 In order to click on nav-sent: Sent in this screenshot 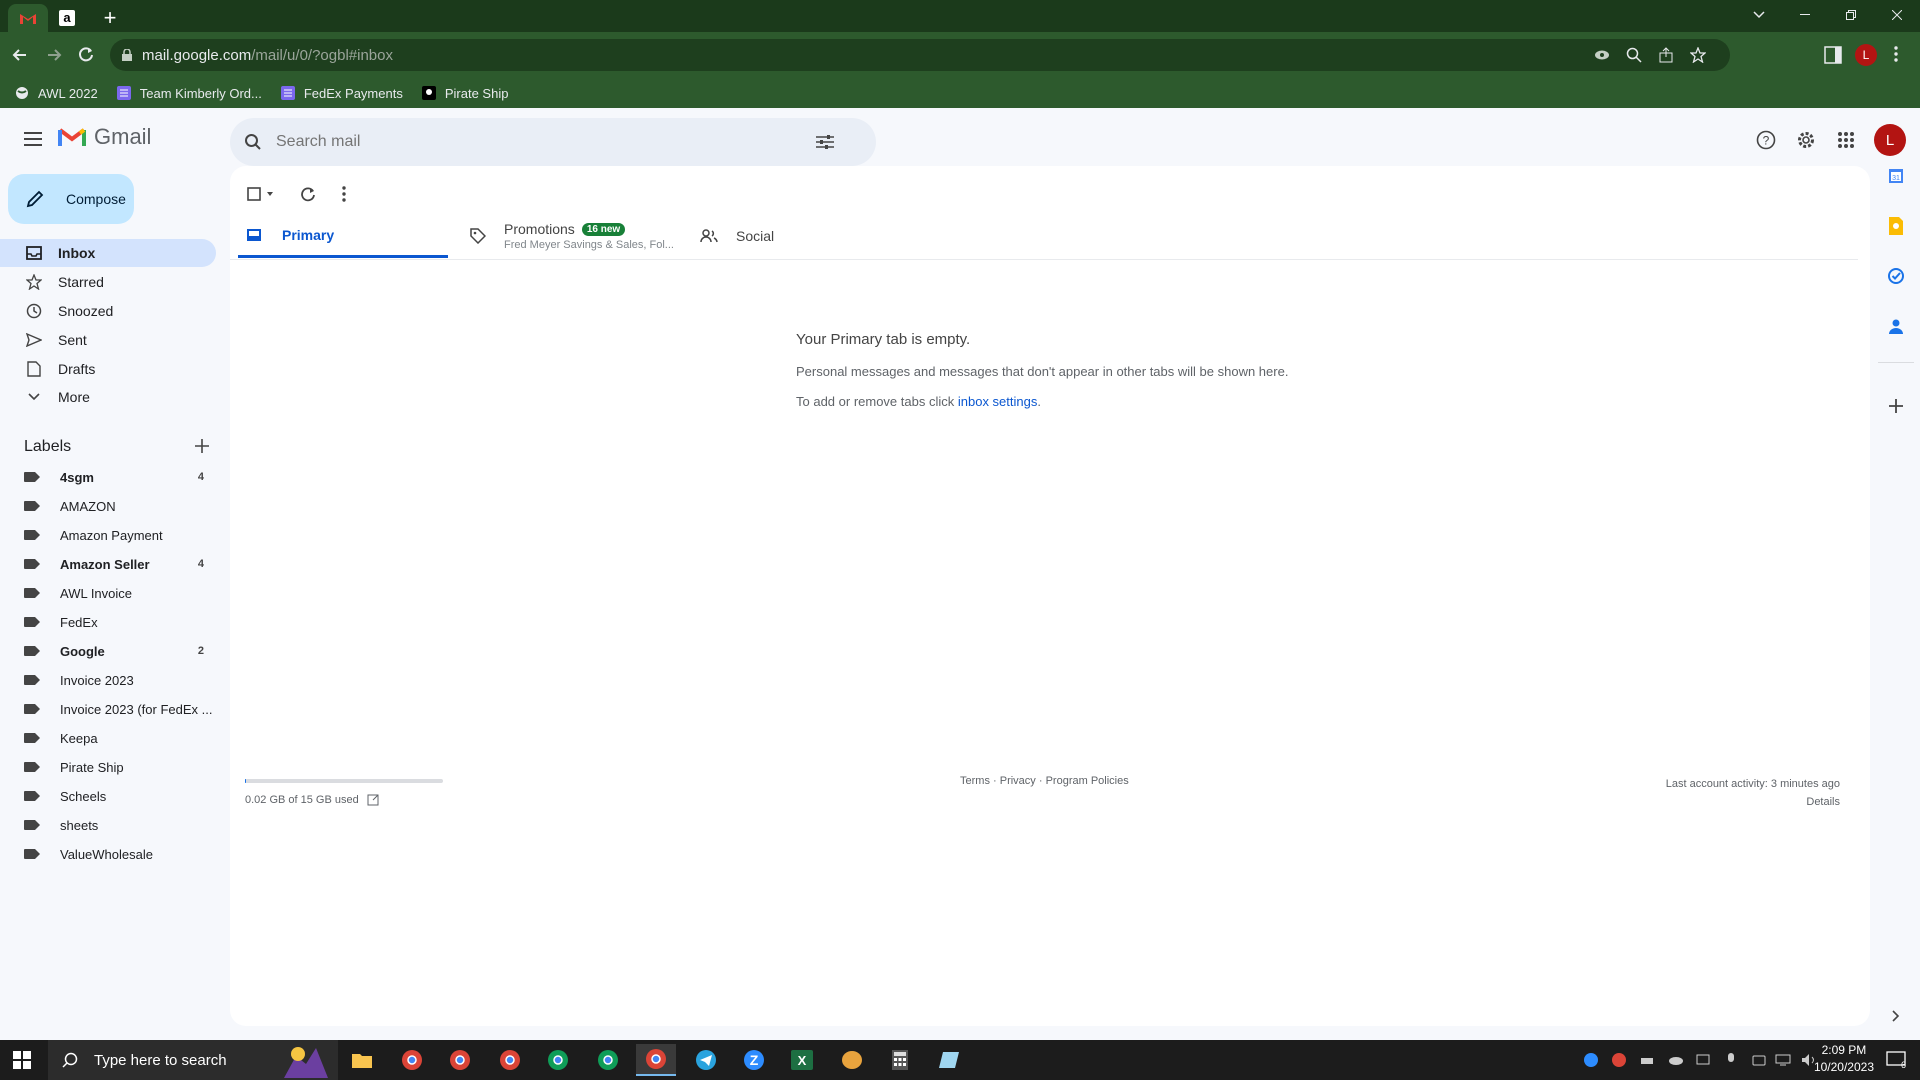, I will do `click(108, 340)`.